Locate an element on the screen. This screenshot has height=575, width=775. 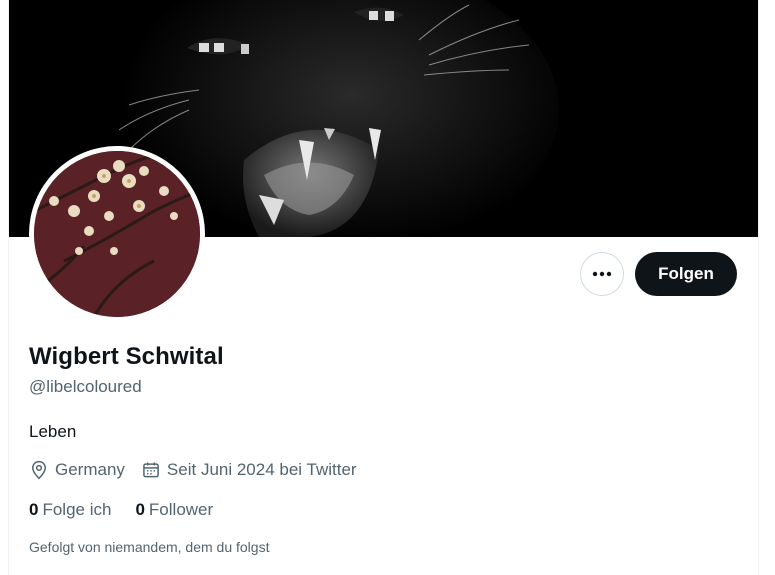
following-label: Folge ich is located at coordinates (77, 509).